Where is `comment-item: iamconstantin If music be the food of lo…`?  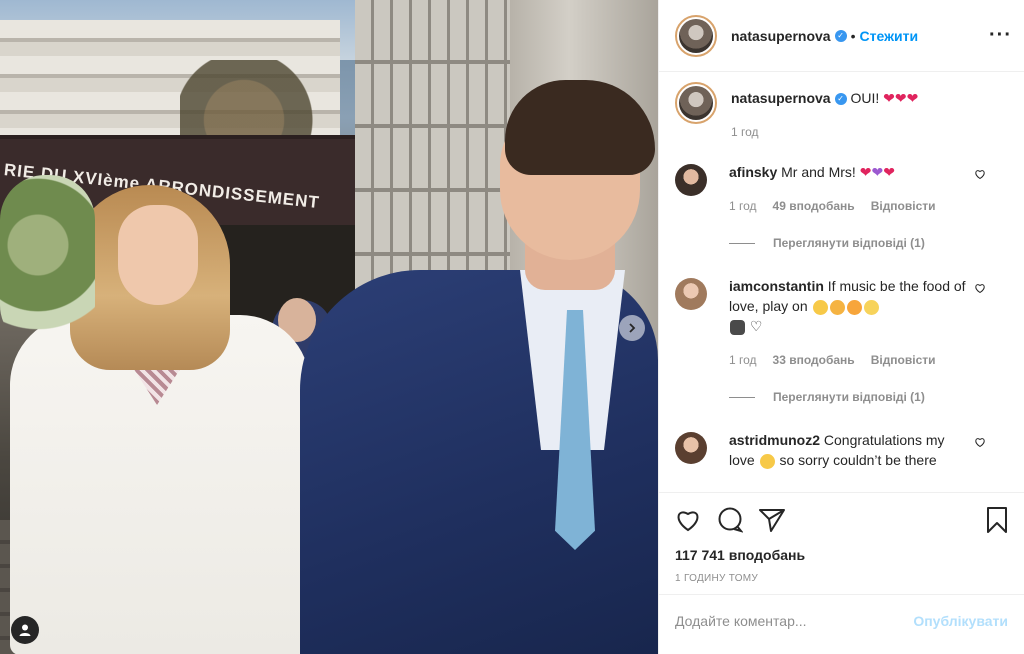 comment-item: iamconstantin If music be the food of lo… is located at coordinates (841, 323).